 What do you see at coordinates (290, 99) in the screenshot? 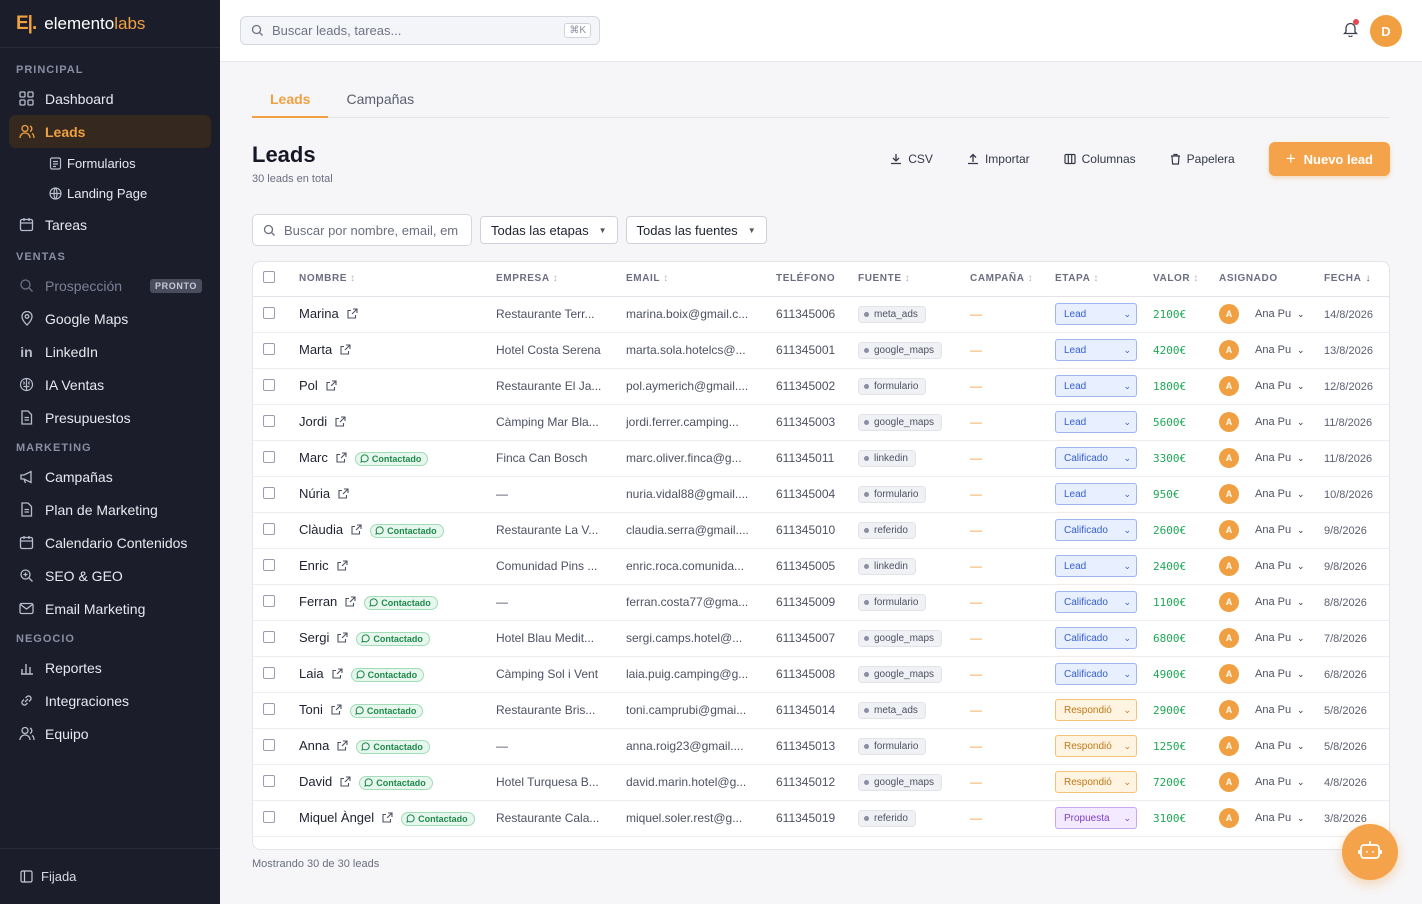
I see `tab-leads: Leads` at bounding box center [290, 99].